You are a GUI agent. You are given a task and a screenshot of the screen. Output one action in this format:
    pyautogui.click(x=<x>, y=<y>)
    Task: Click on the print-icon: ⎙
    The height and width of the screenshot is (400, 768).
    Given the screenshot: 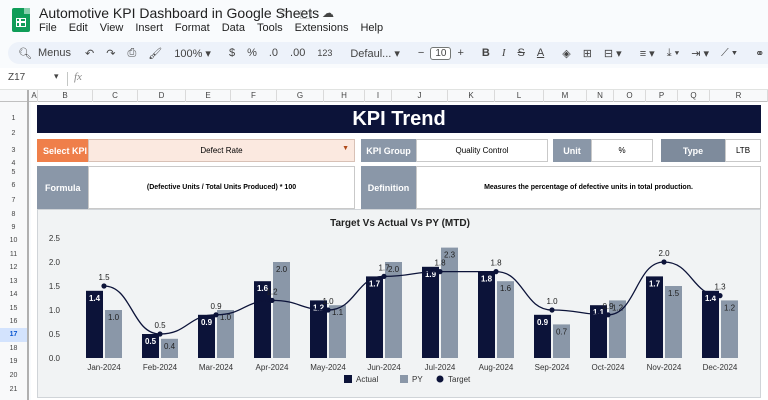 What is the action you would take?
    pyautogui.click(x=131, y=53)
    